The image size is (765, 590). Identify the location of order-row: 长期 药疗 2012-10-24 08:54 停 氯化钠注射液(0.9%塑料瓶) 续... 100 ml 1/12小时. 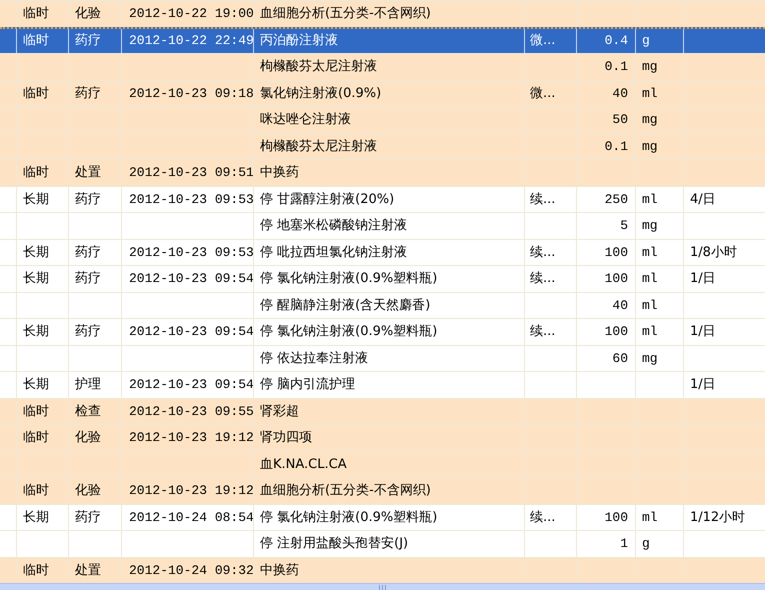
(382, 517).